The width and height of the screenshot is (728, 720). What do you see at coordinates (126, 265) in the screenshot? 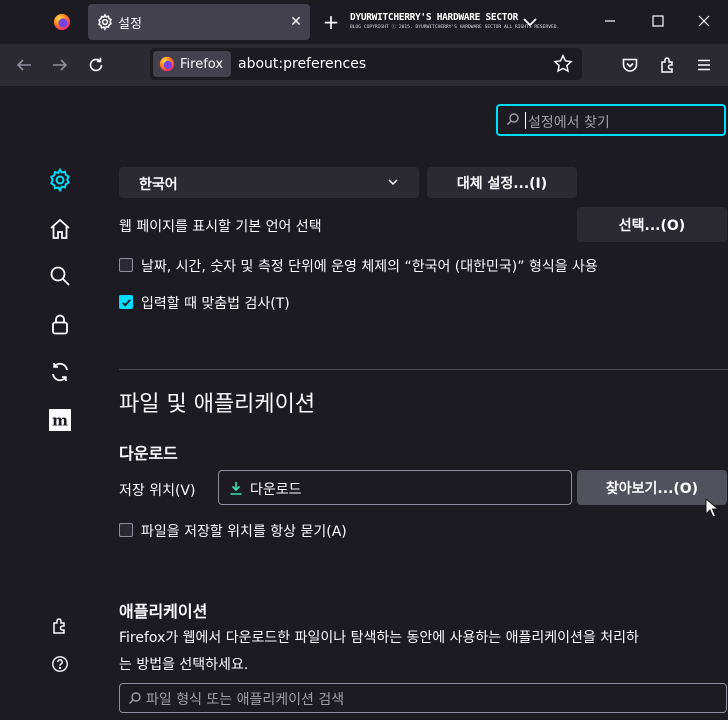
I see `os-locale-checkbox` at bounding box center [126, 265].